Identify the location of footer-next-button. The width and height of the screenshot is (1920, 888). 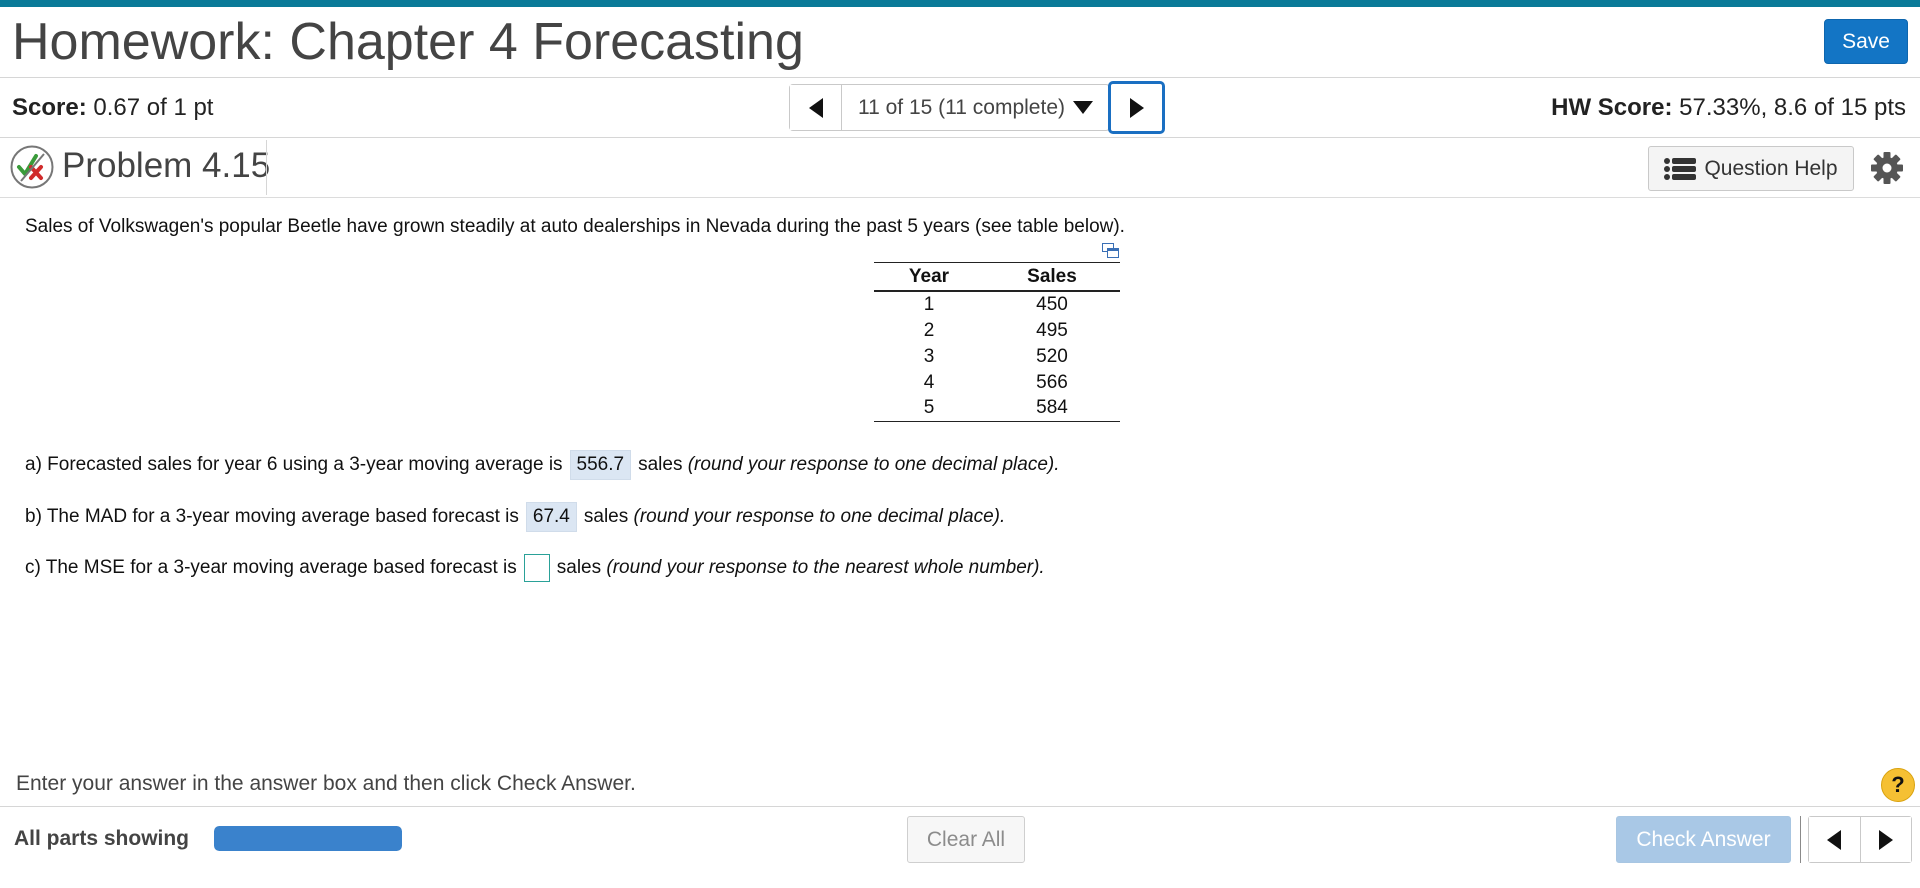
(1885, 839).